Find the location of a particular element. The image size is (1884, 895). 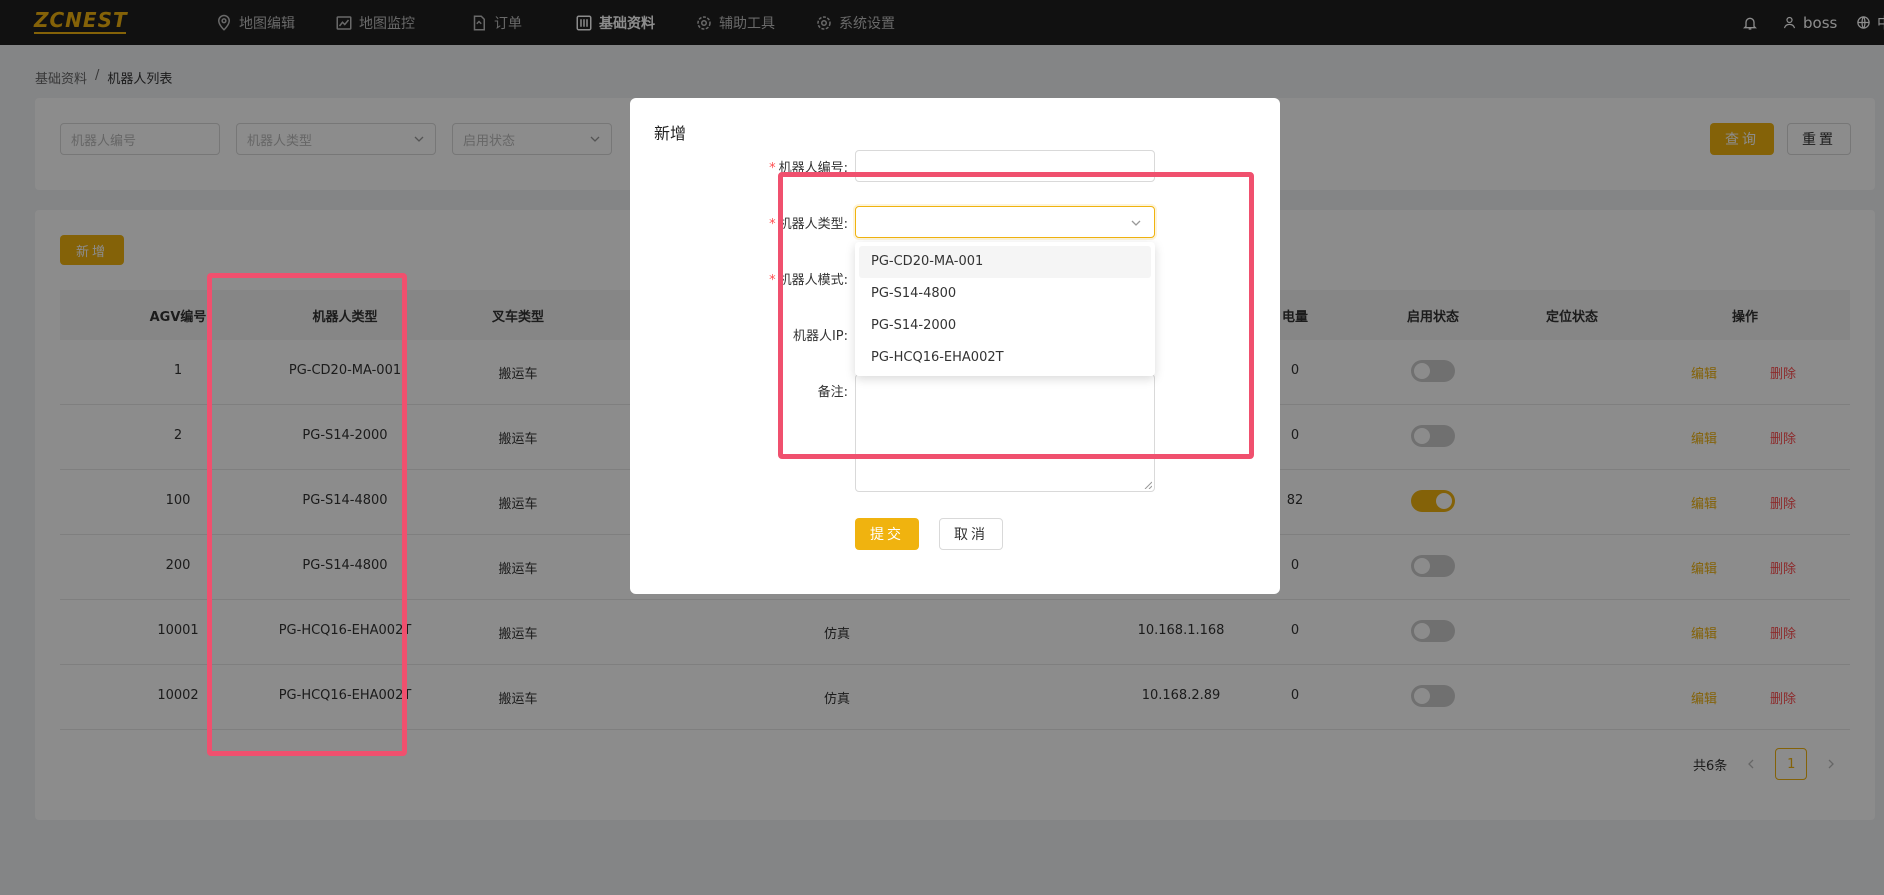

resize-handle-icon is located at coordinates (1148, 485).